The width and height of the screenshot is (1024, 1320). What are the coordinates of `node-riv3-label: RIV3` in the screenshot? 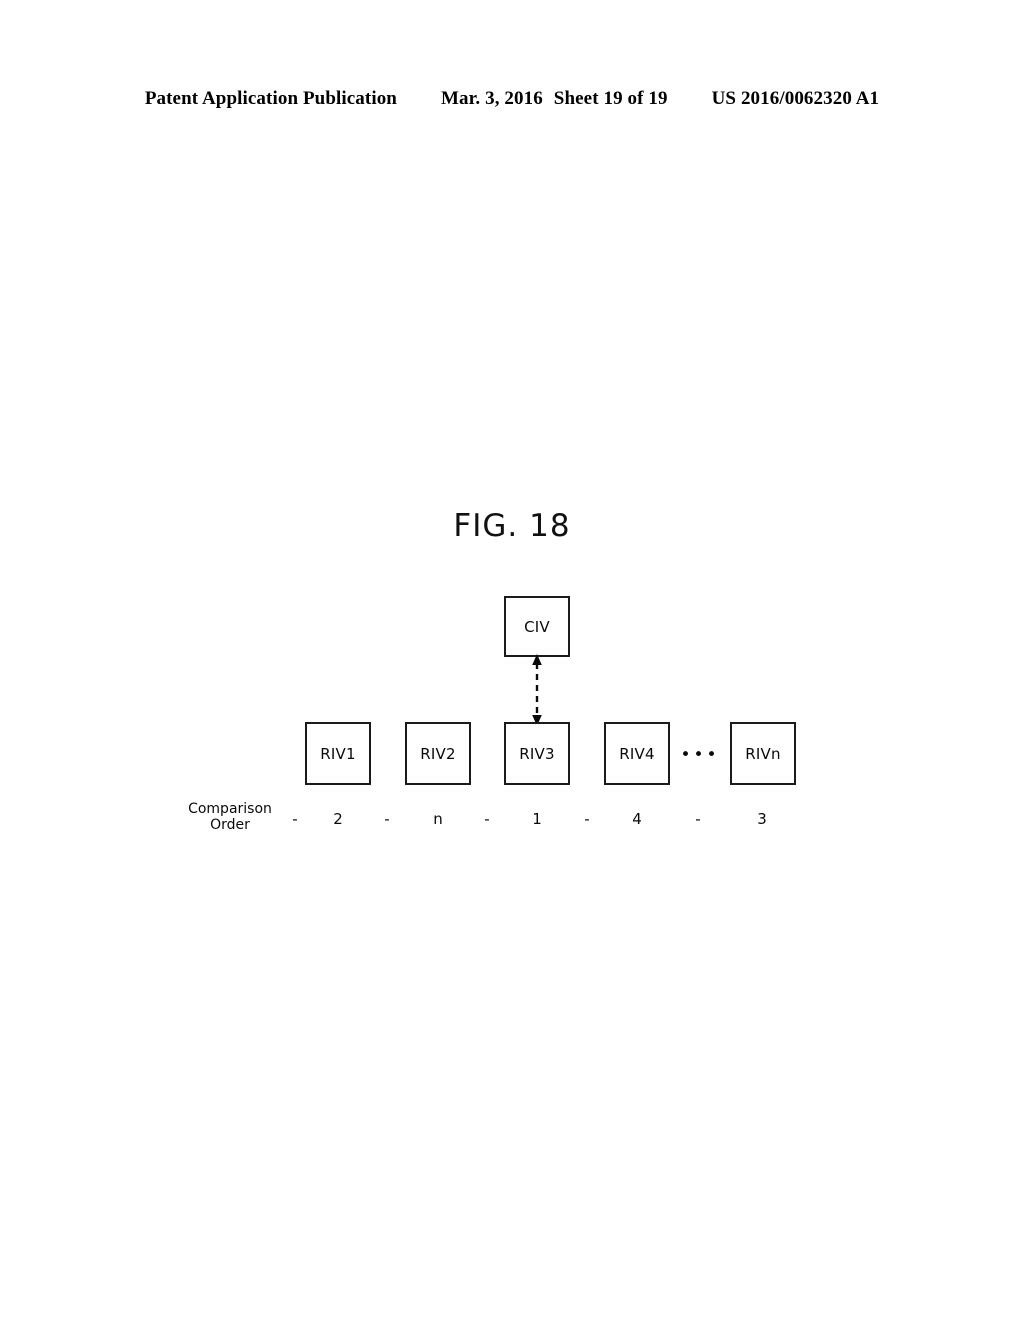 It's located at (537, 753).